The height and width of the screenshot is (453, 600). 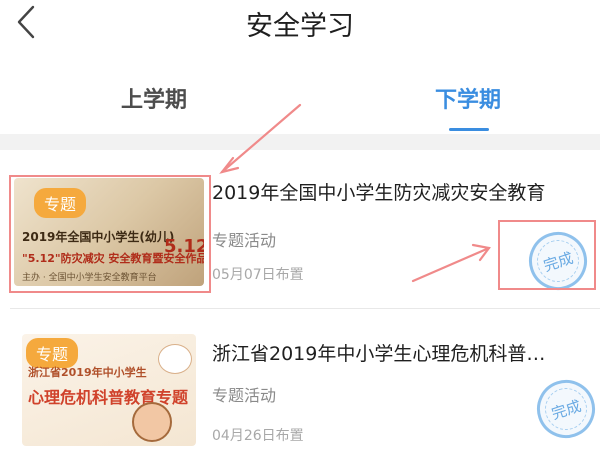 What do you see at coordinates (258, 275) in the screenshot?
I see `item-date: 05月07日布置` at bounding box center [258, 275].